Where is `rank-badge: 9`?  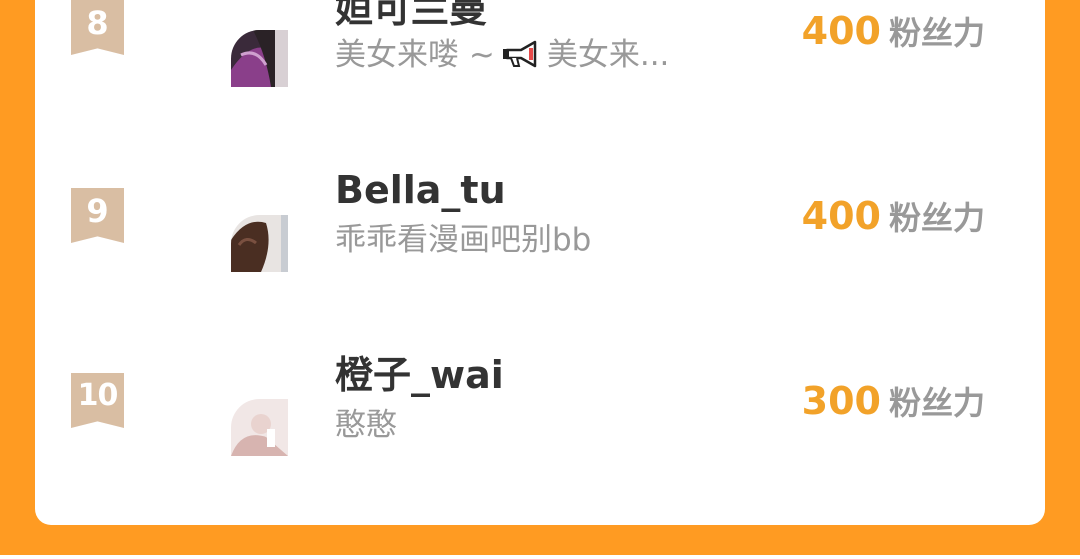
rank-badge: 9 is located at coordinates (97, 215).